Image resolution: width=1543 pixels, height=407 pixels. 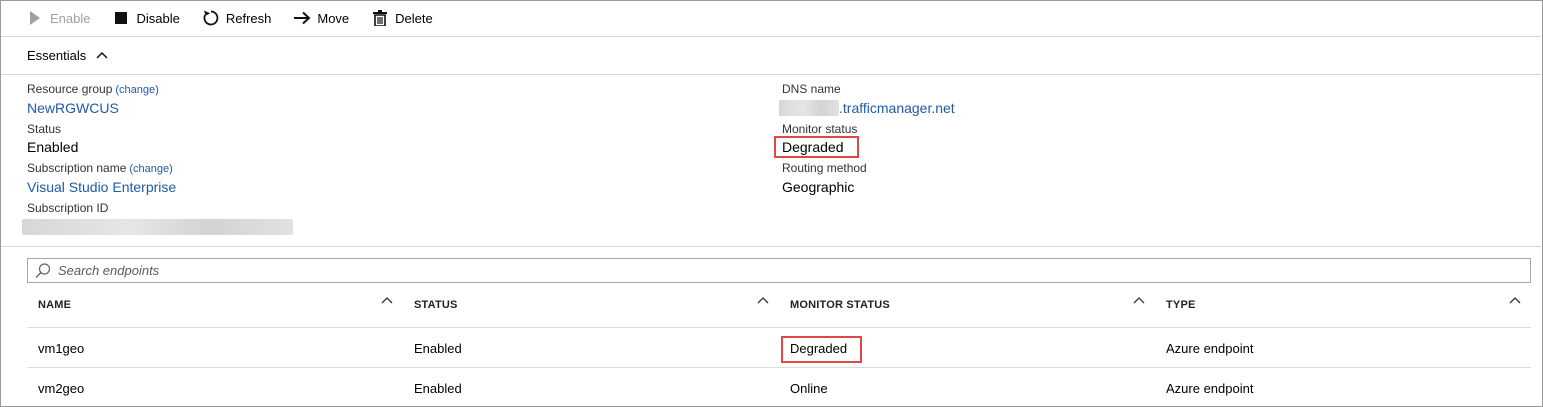 I want to click on enable-label: Enable, so click(x=70, y=18).